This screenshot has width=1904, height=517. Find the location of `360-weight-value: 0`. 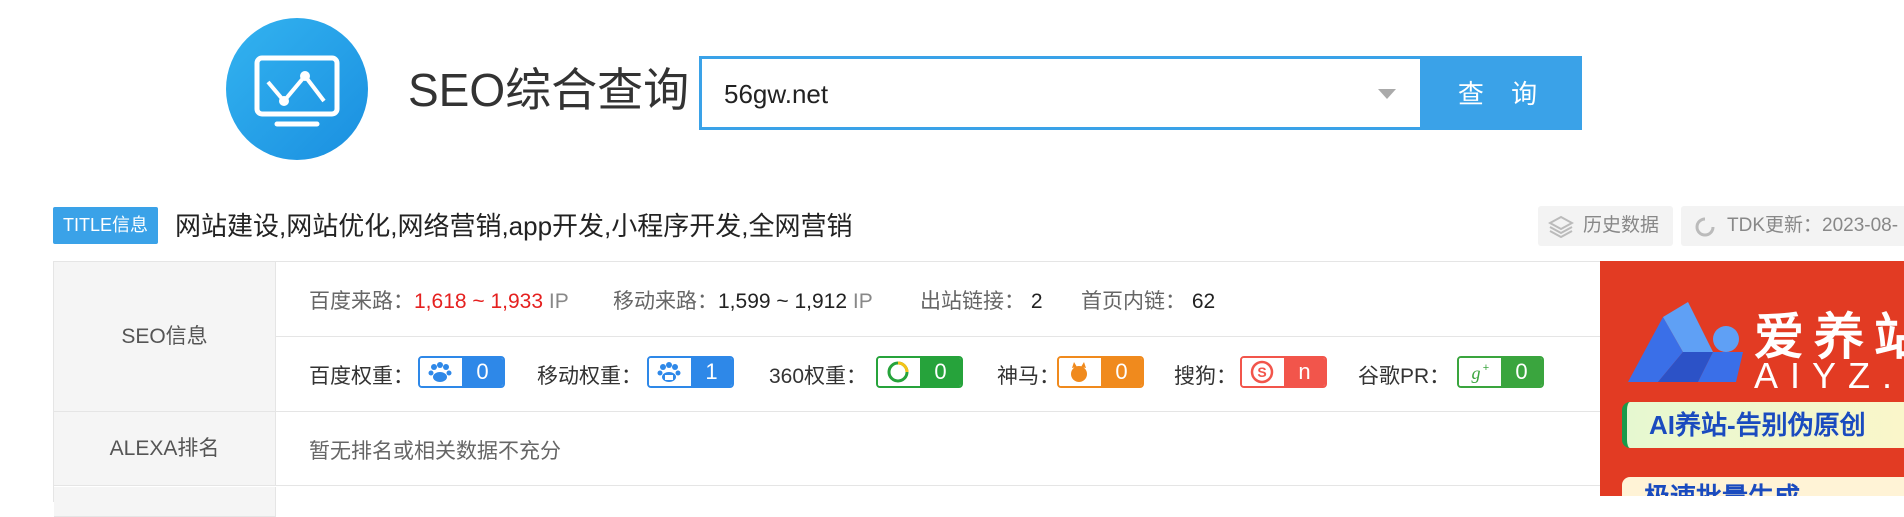

360-weight-value: 0 is located at coordinates (940, 372).